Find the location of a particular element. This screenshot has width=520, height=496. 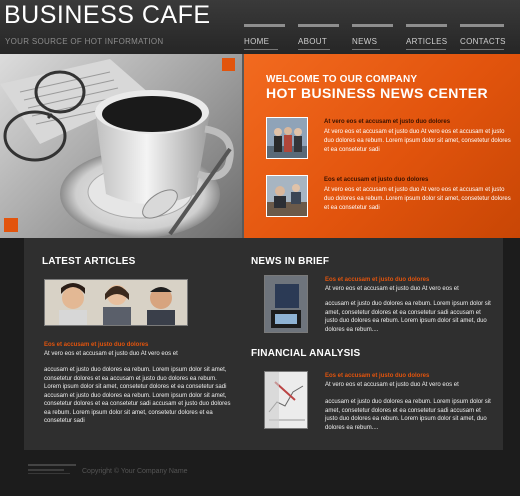

footer-logo-icon is located at coordinates (52, 469).